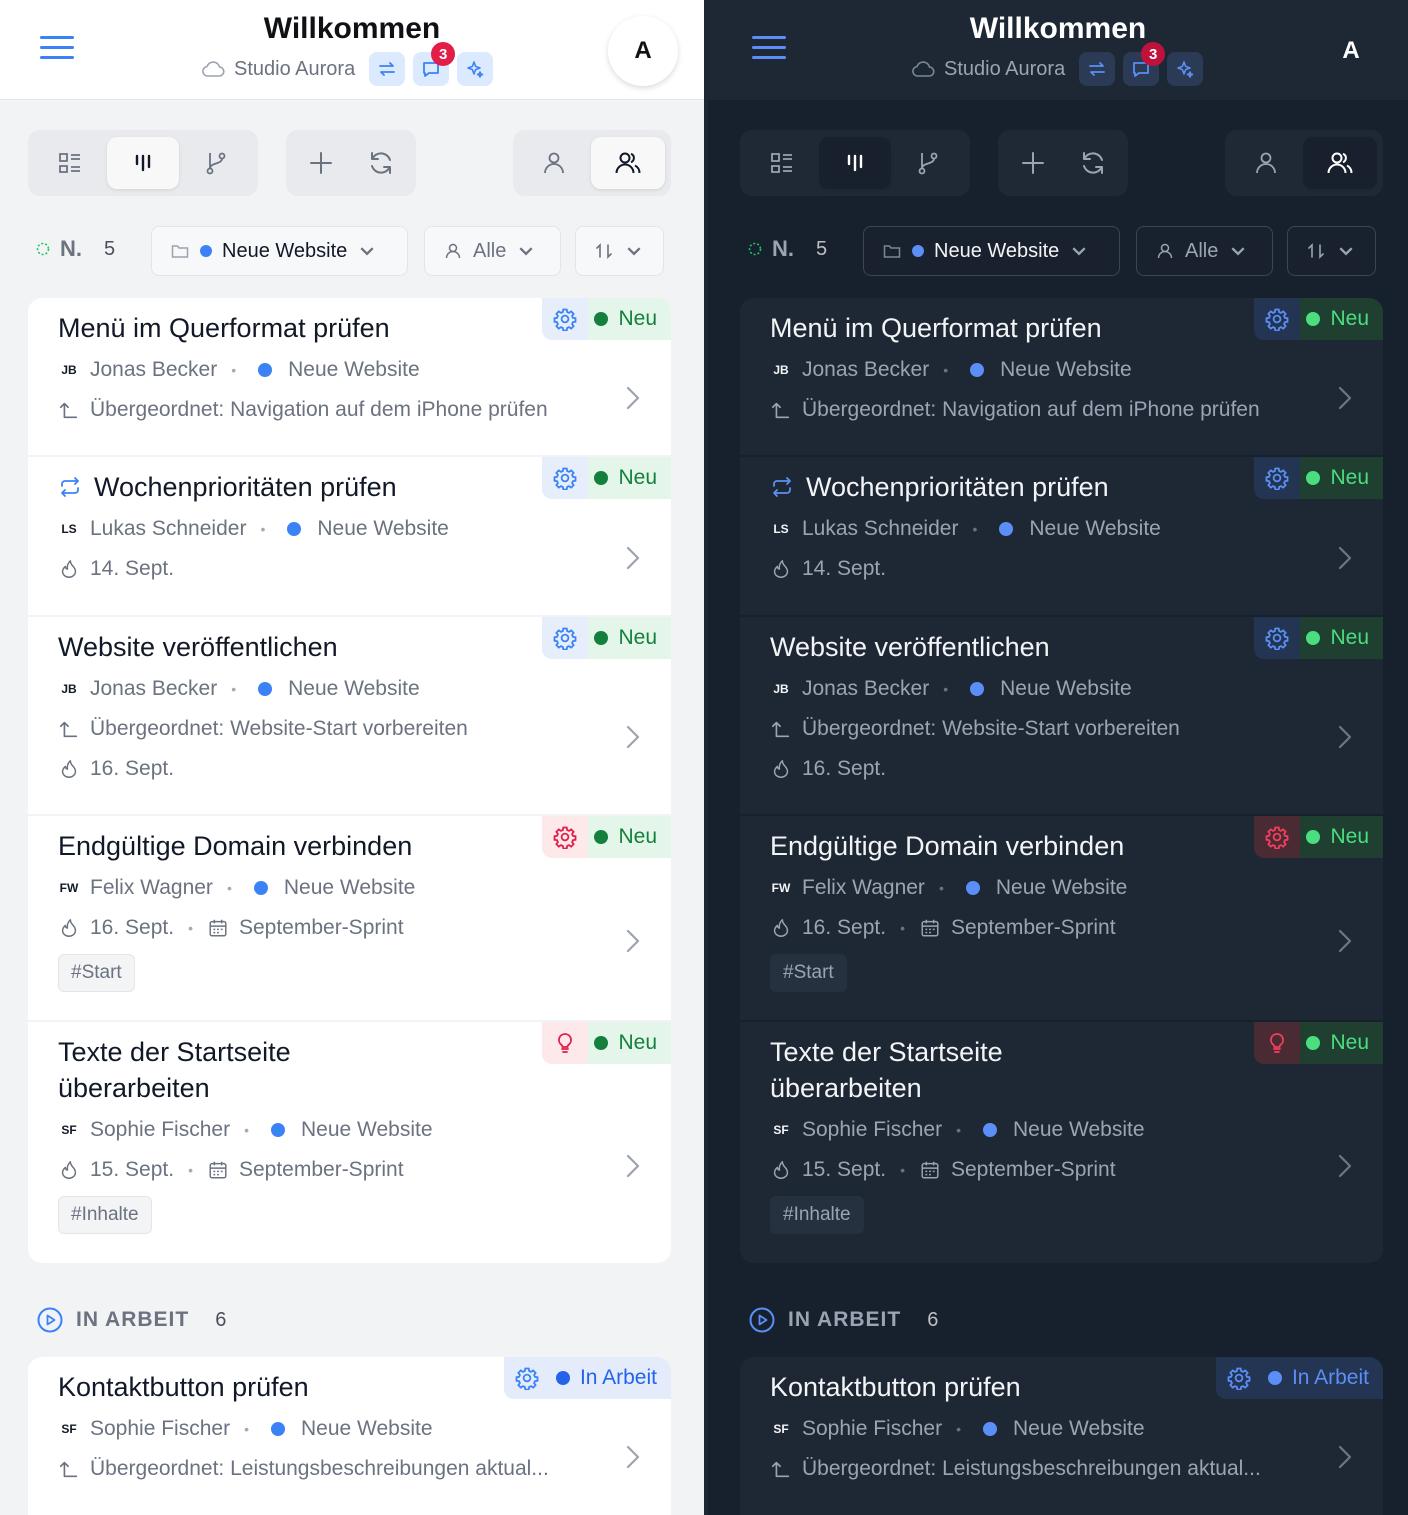 The width and height of the screenshot is (1408, 1515). I want to click on toolbar, so click(352, 163).